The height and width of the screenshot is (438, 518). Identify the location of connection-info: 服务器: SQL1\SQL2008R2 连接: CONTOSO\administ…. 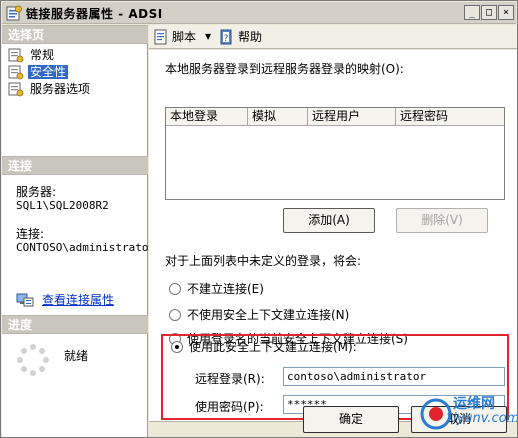
(86, 220).